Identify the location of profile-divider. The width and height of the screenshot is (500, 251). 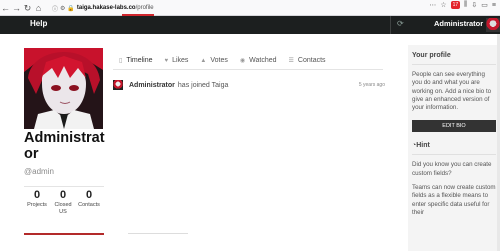
(64, 234).